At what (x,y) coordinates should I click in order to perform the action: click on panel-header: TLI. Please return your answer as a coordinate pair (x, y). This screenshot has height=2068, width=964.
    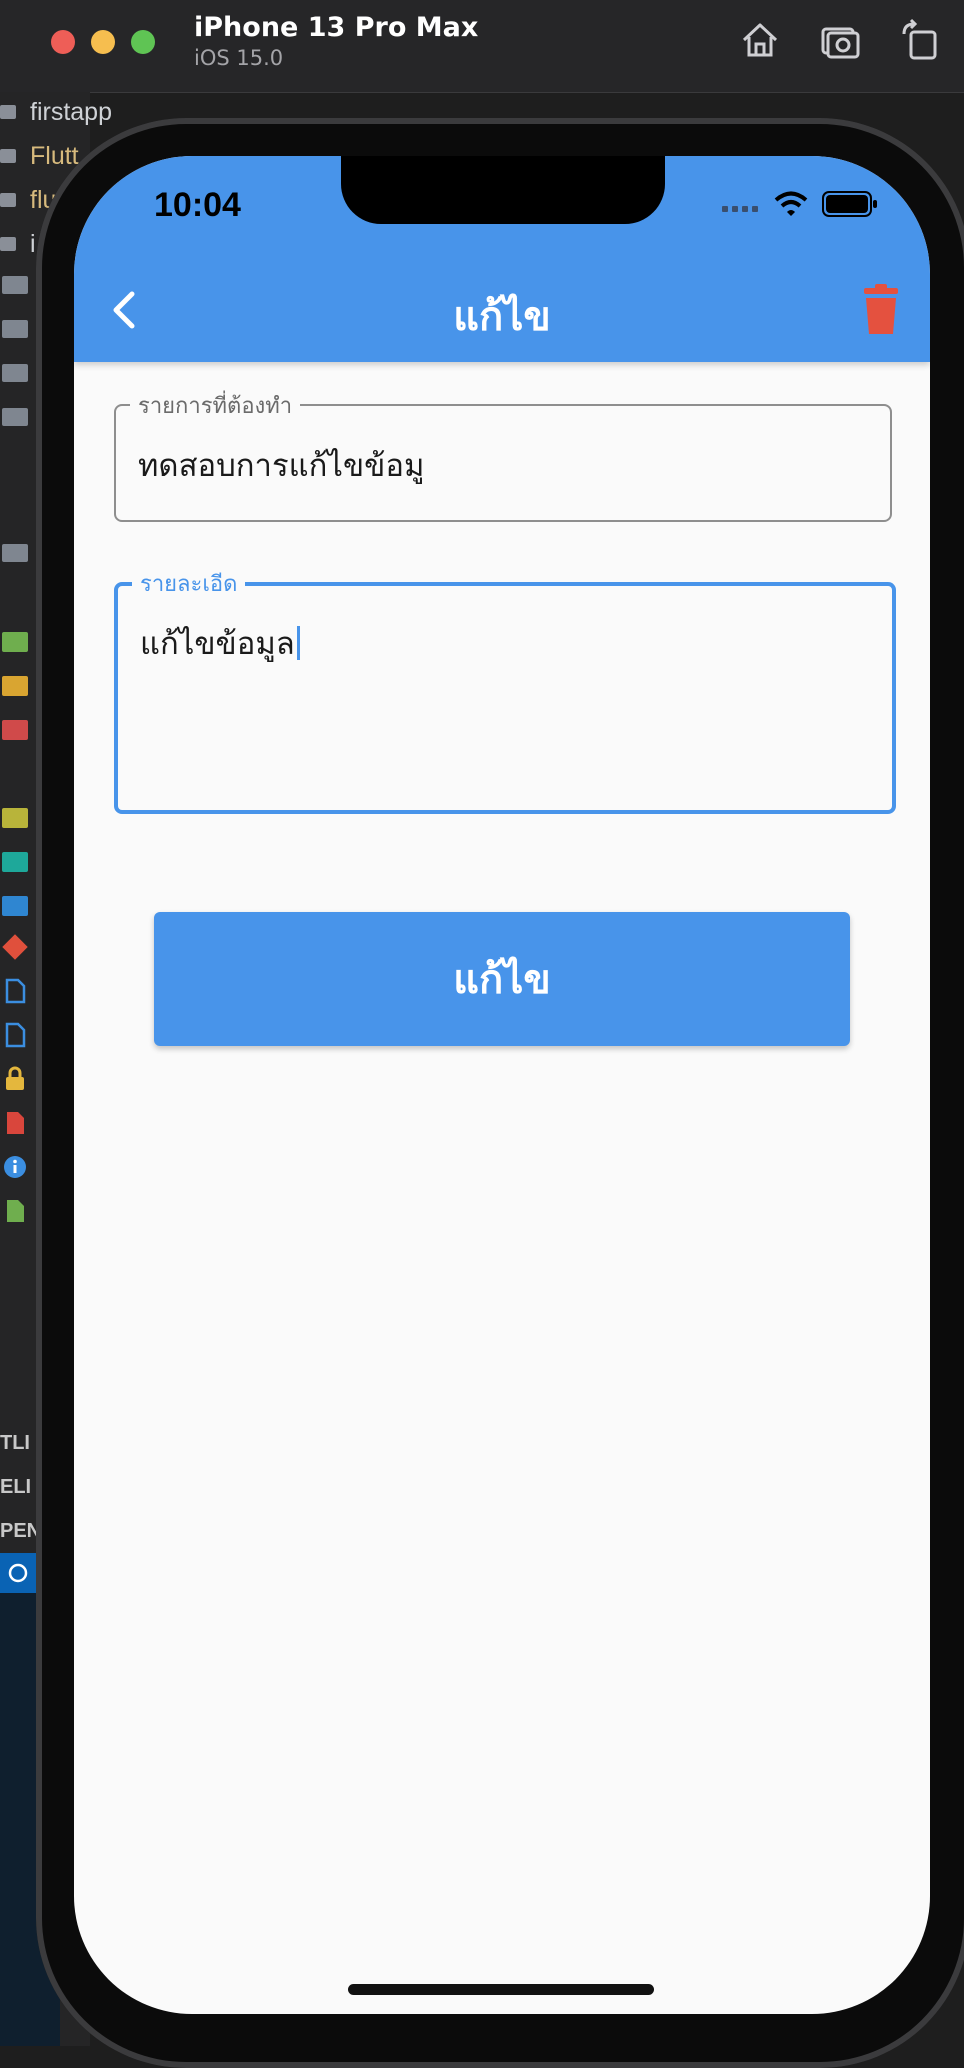
    Looking at the image, I should click on (15, 1443).